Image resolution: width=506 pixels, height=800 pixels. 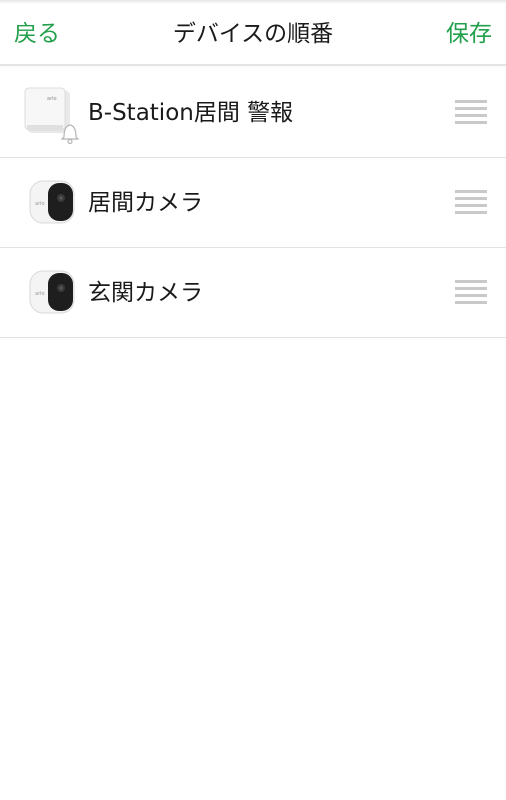 What do you see at coordinates (253, 293) in the screenshot?
I see `device-row-camera: arlo 玄関カメラ` at bounding box center [253, 293].